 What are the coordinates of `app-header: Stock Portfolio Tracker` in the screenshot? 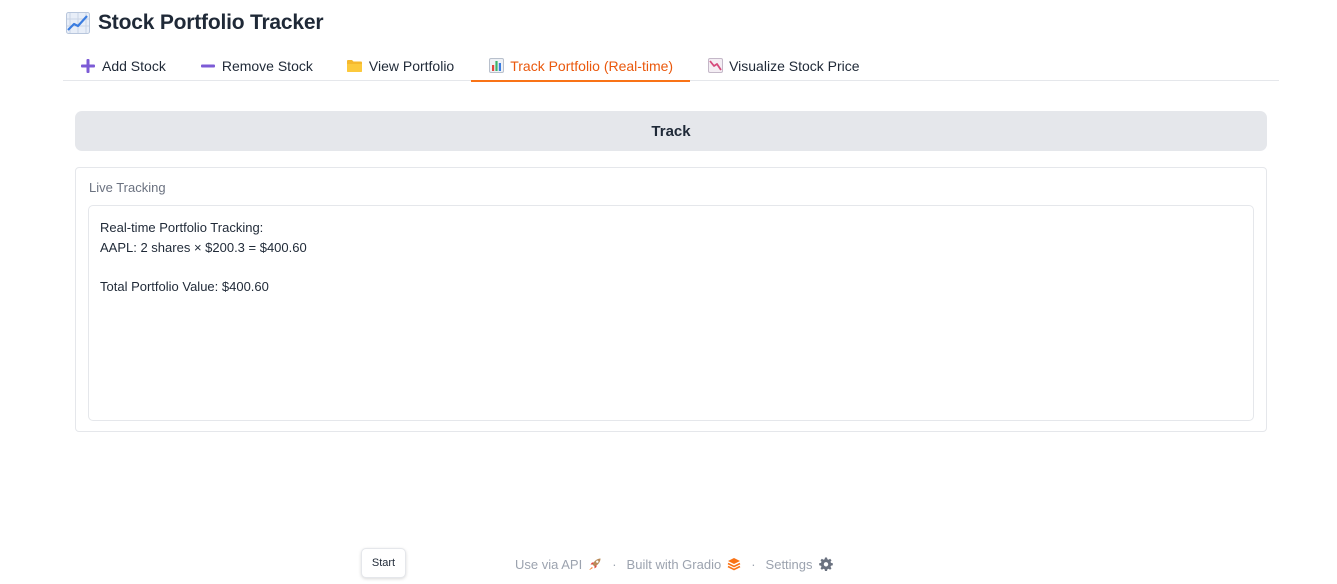 It's located at (195, 23).